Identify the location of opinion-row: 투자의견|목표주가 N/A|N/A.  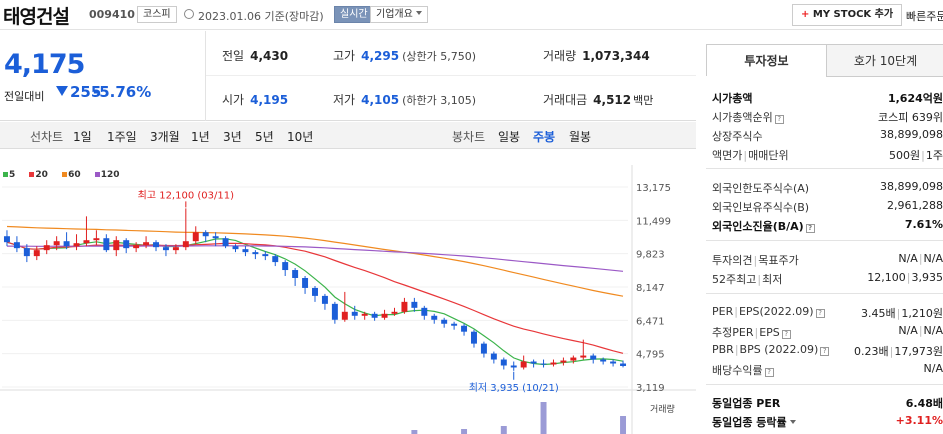
(827, 259).